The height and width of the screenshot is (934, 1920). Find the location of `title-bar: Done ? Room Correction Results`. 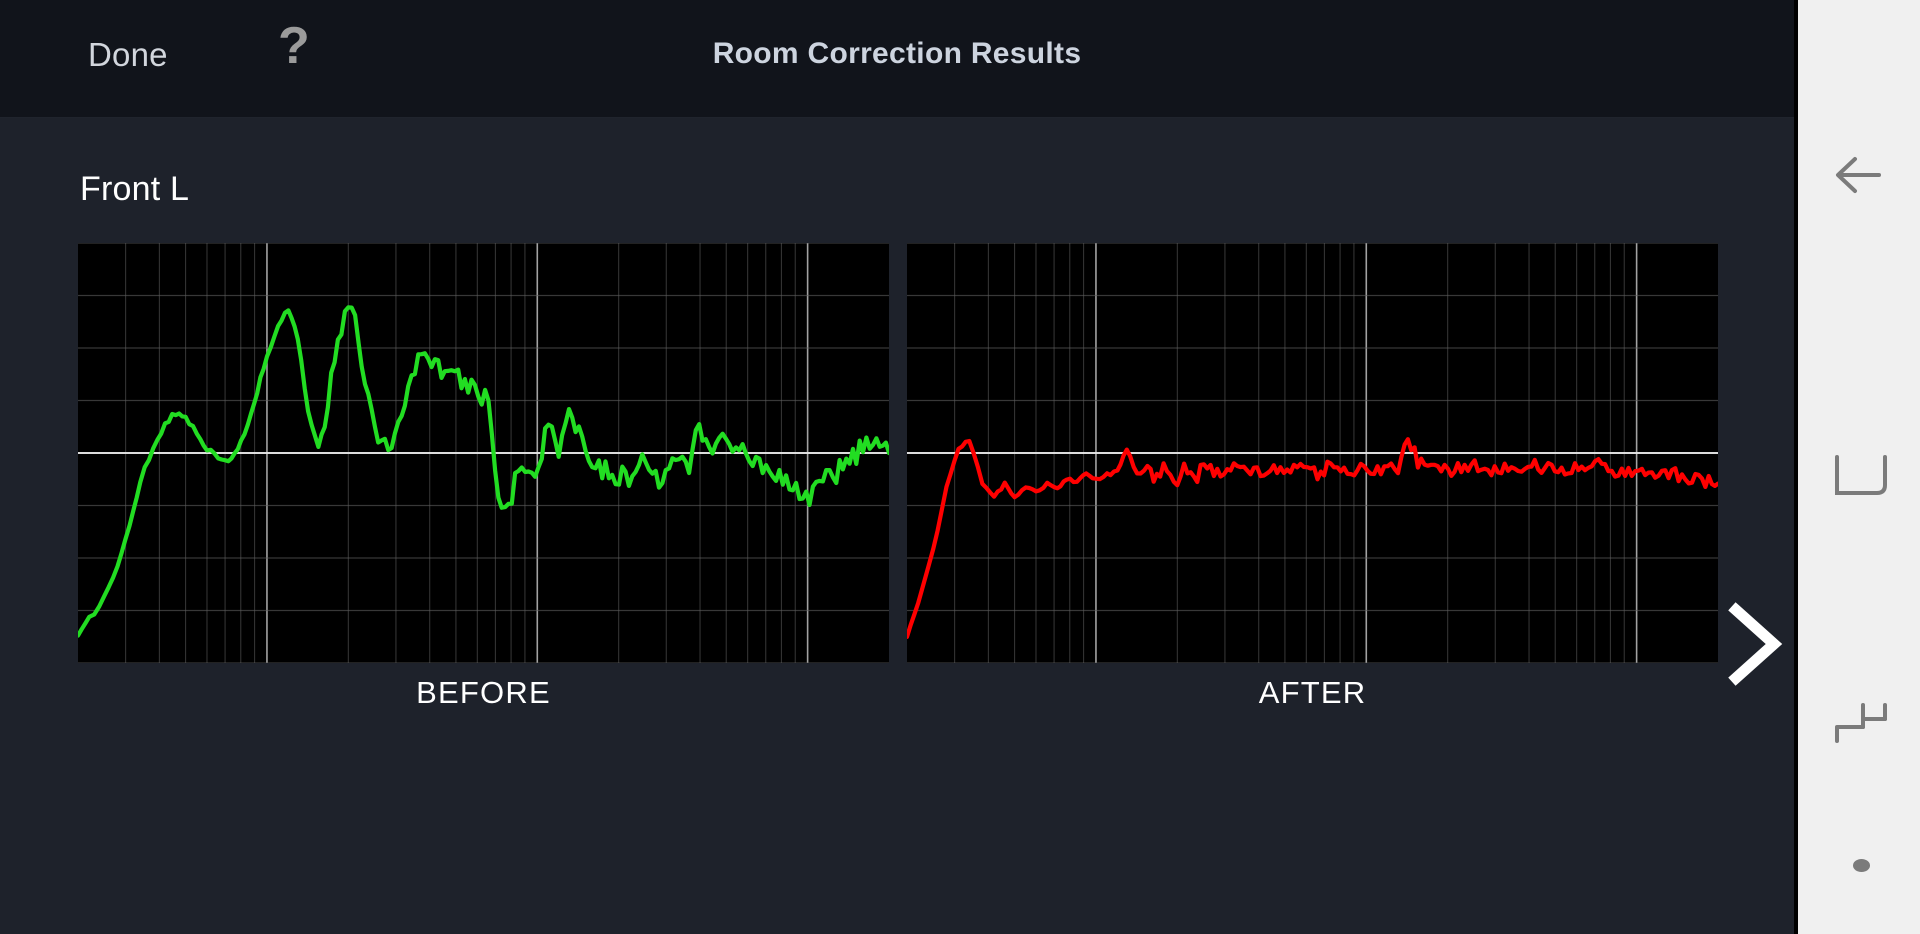

title-bar: Done ? Room Correction Results is located at coordinates (897, 59).